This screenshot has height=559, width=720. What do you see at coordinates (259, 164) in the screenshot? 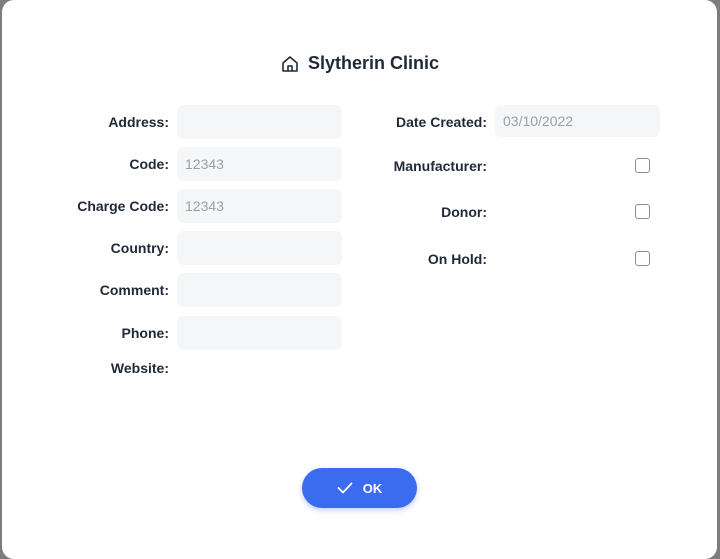
I see `code-field: 12343` at bounding box center [259, 164].